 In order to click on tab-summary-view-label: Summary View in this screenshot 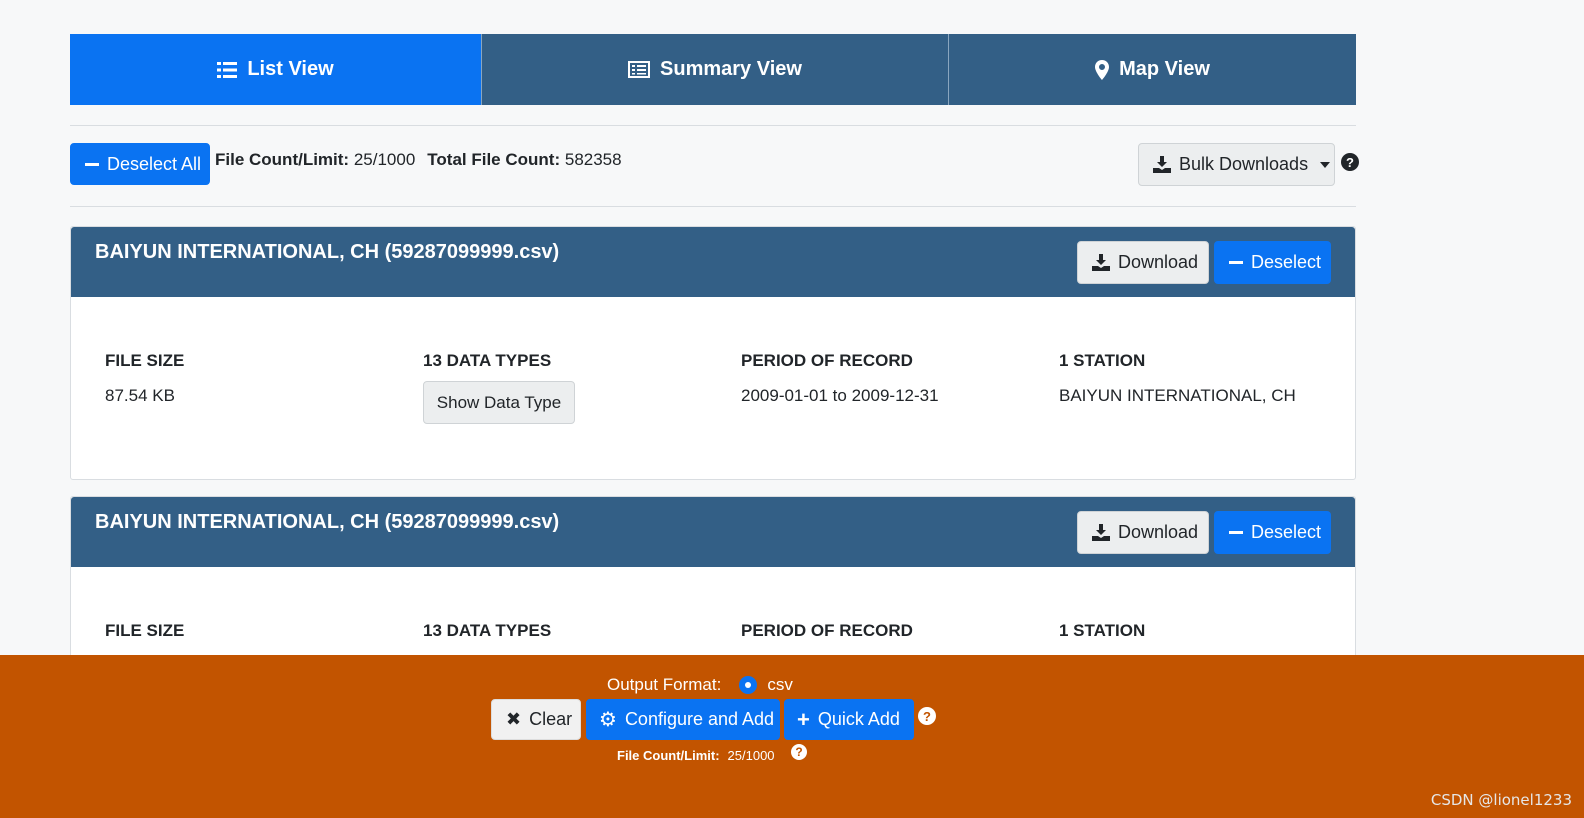, I will do `click(731, 69)`.